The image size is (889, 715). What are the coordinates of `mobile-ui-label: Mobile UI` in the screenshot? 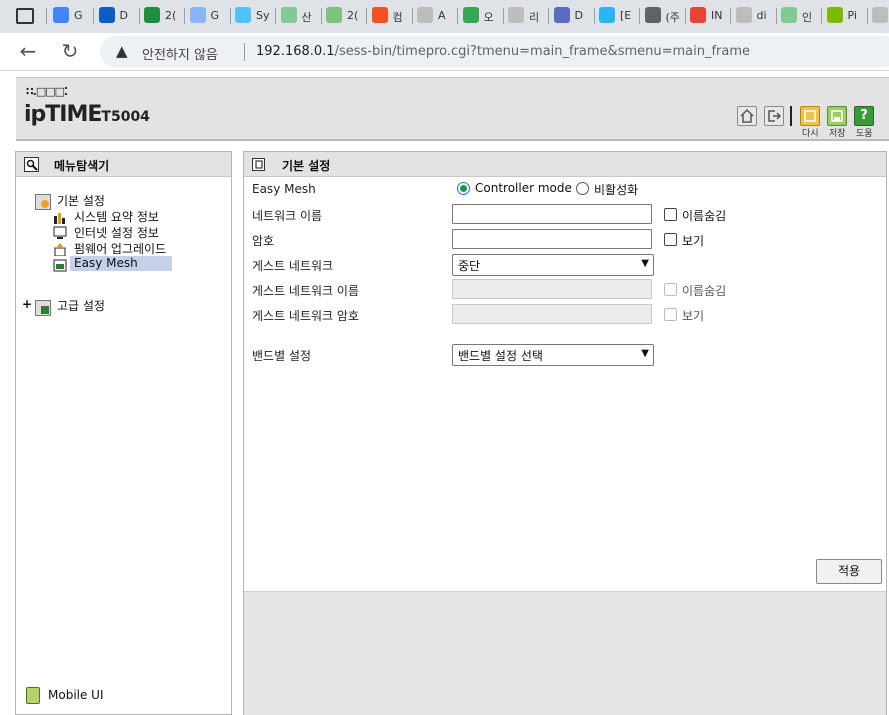 It's located at (76, 695).